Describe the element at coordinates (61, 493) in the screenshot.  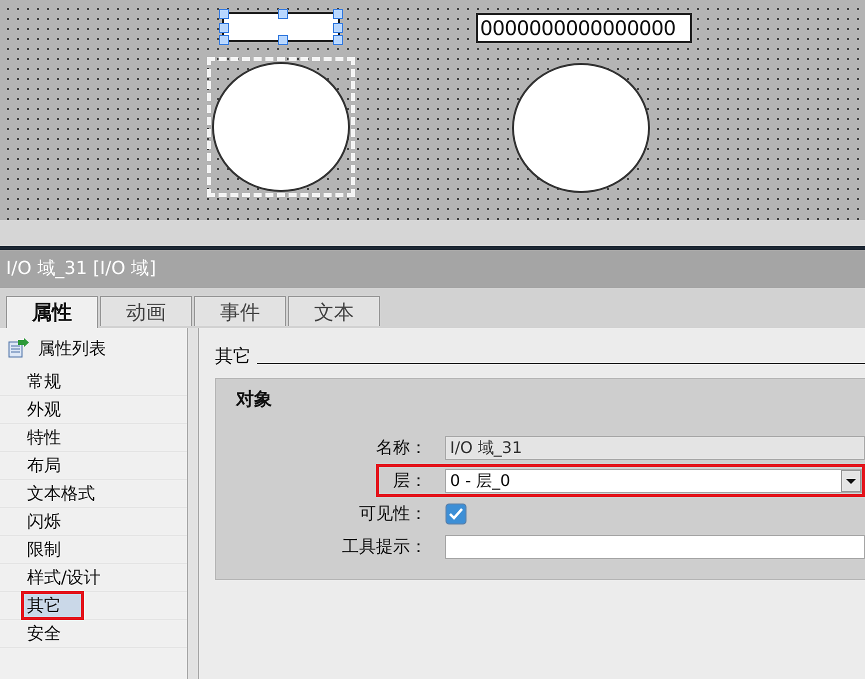
I see `sidebar-item: 文本格式` at that location.